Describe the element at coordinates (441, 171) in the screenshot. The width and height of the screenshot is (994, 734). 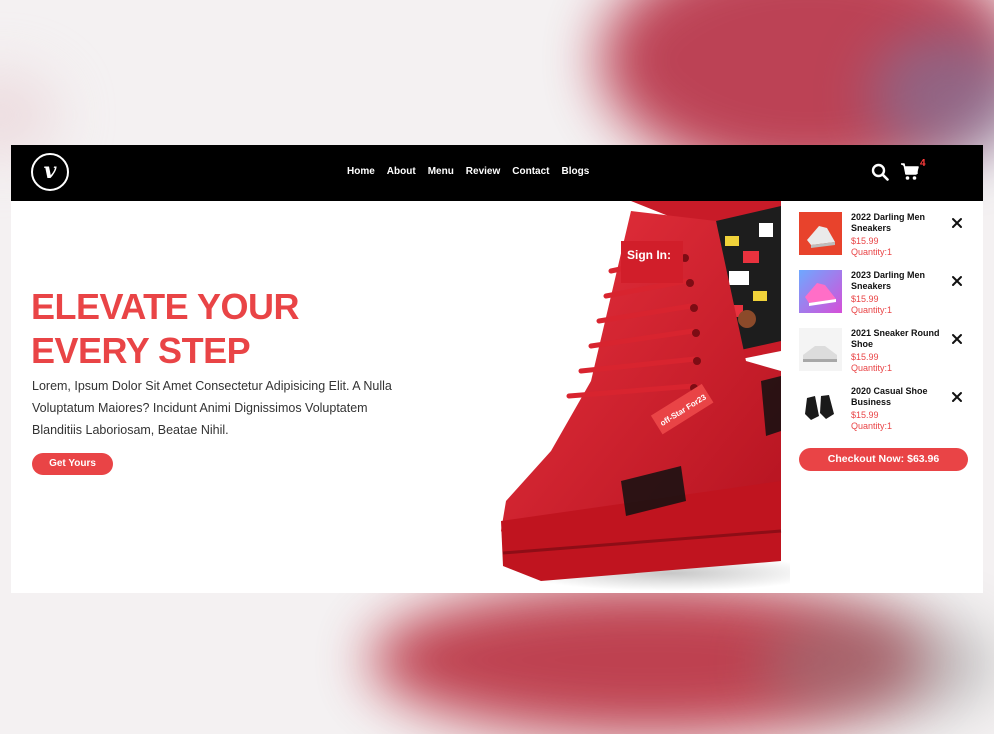
I see `nav-menu: Menu` at that location.